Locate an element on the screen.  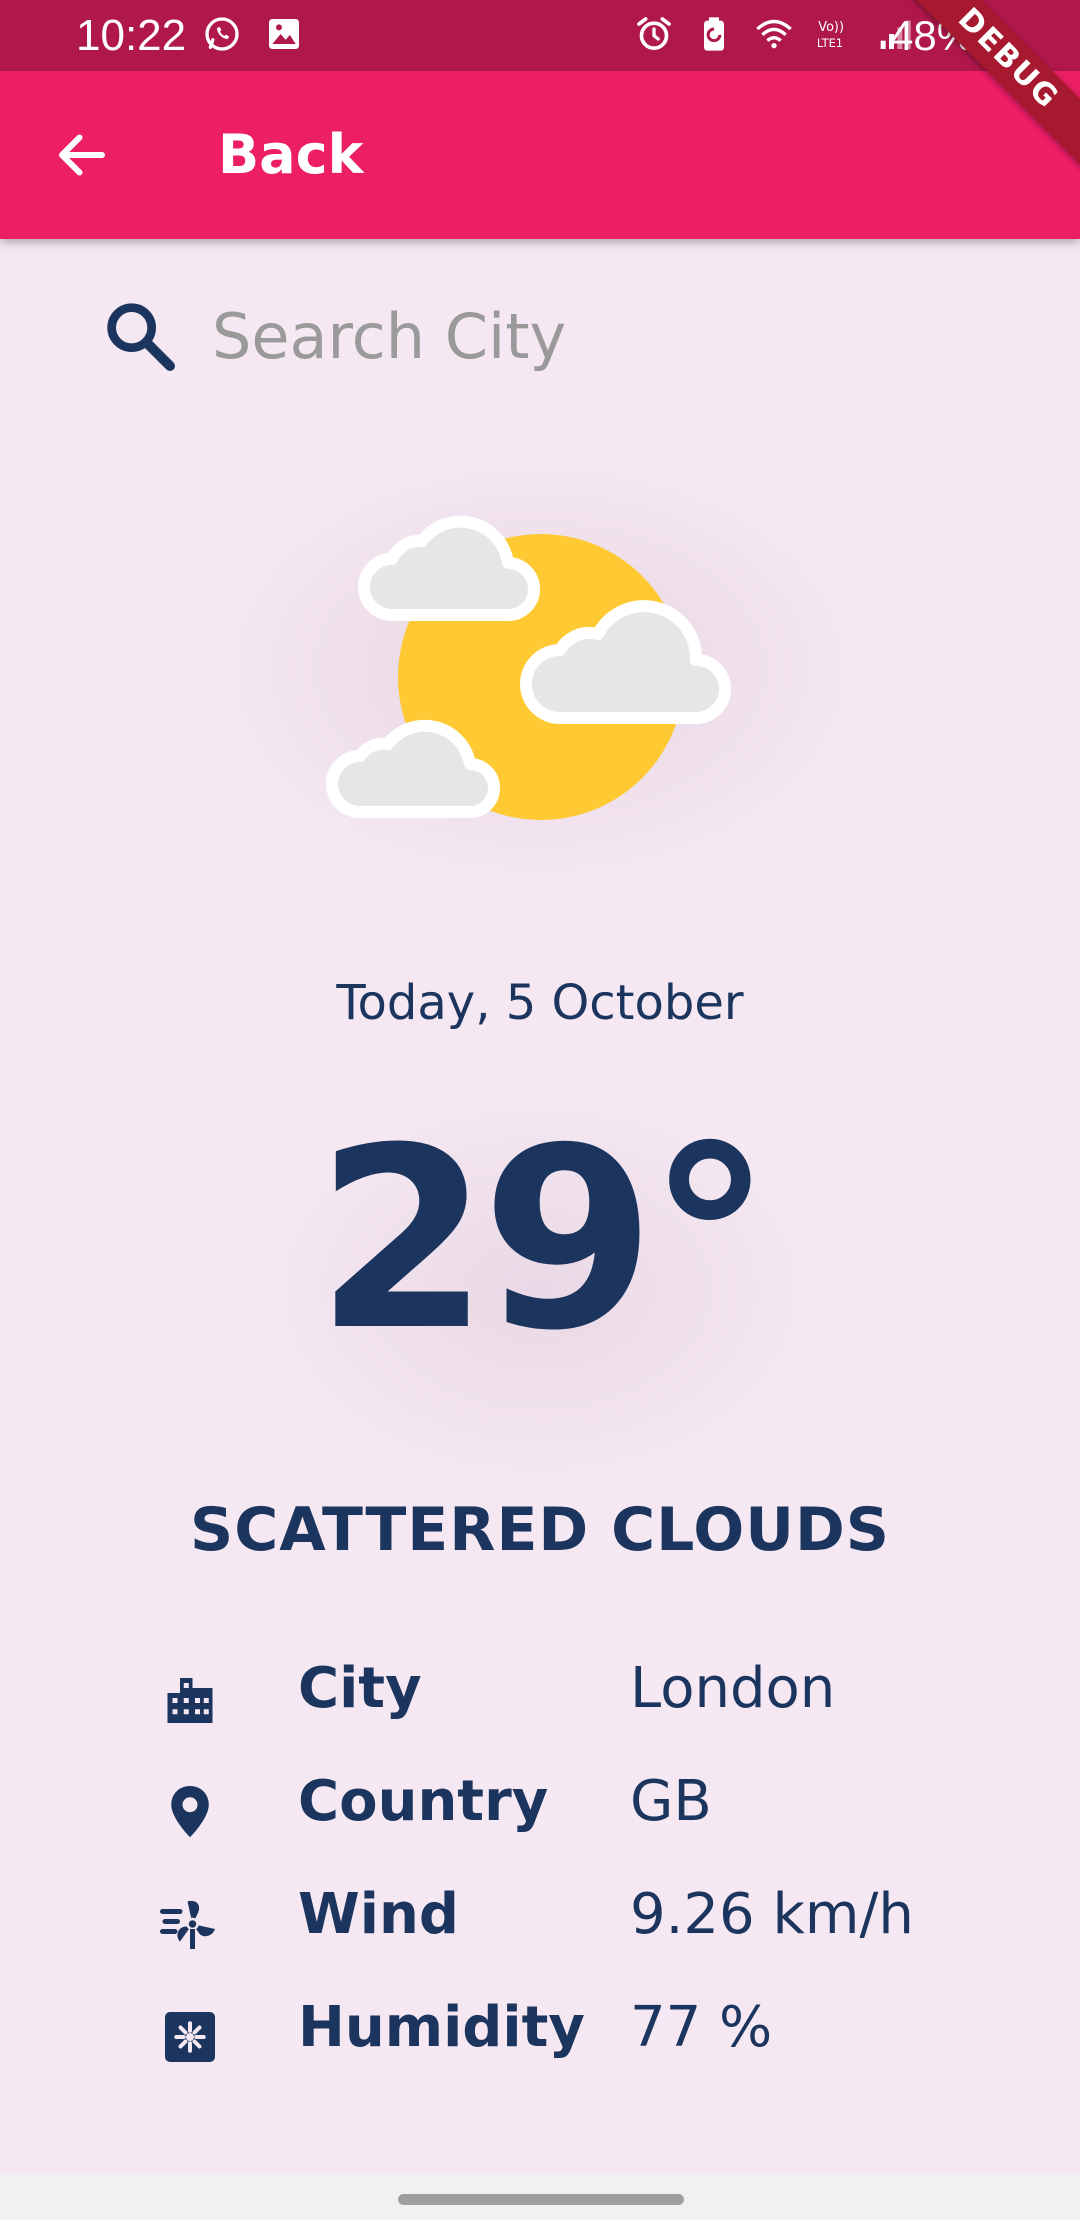
temperature-value: 29° is located at coordinates (544, 1239).